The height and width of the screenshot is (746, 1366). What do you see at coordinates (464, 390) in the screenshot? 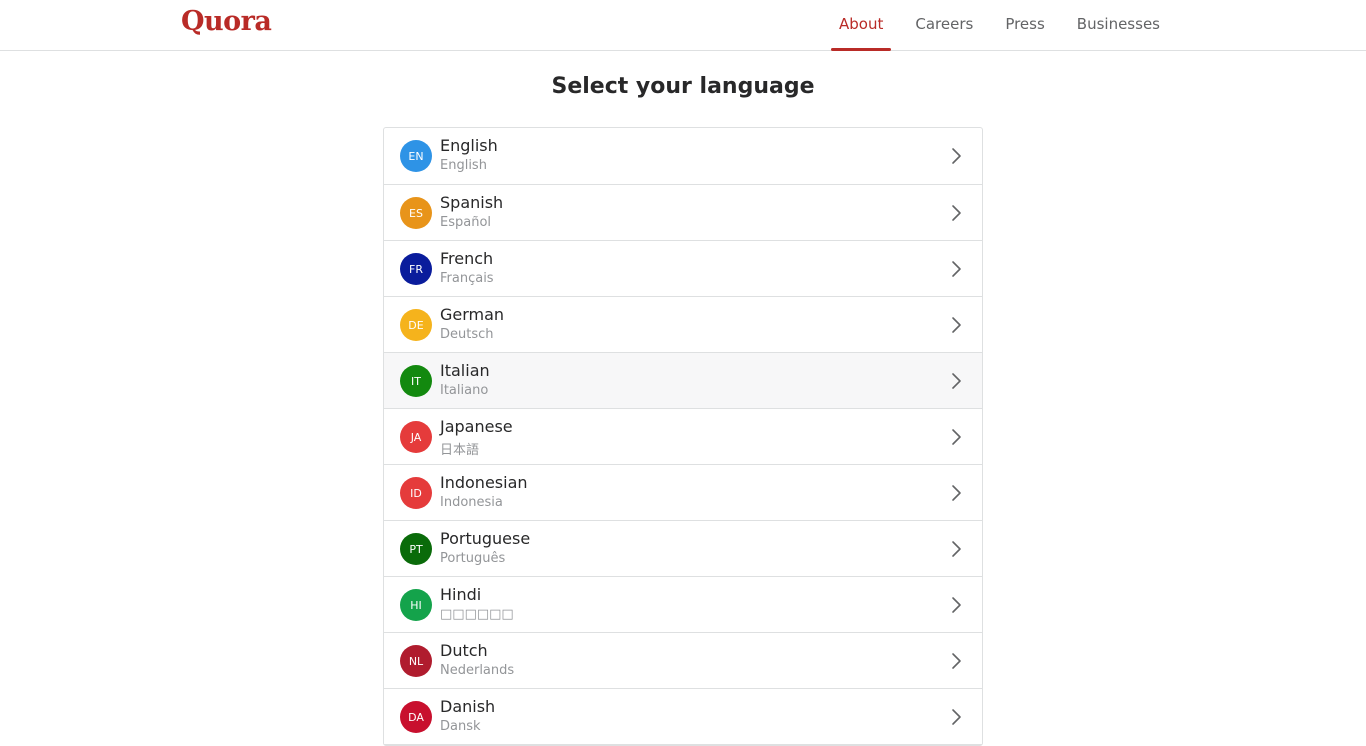
I see `language-native-name: Italiano` at bounding box center [464, 390].